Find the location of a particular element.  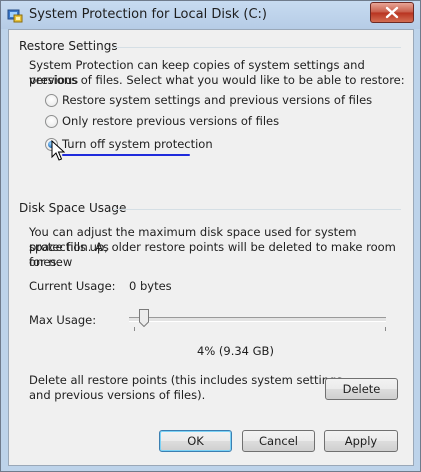

current-usage-label: Current Usage: is located at coordinates (72, 286).